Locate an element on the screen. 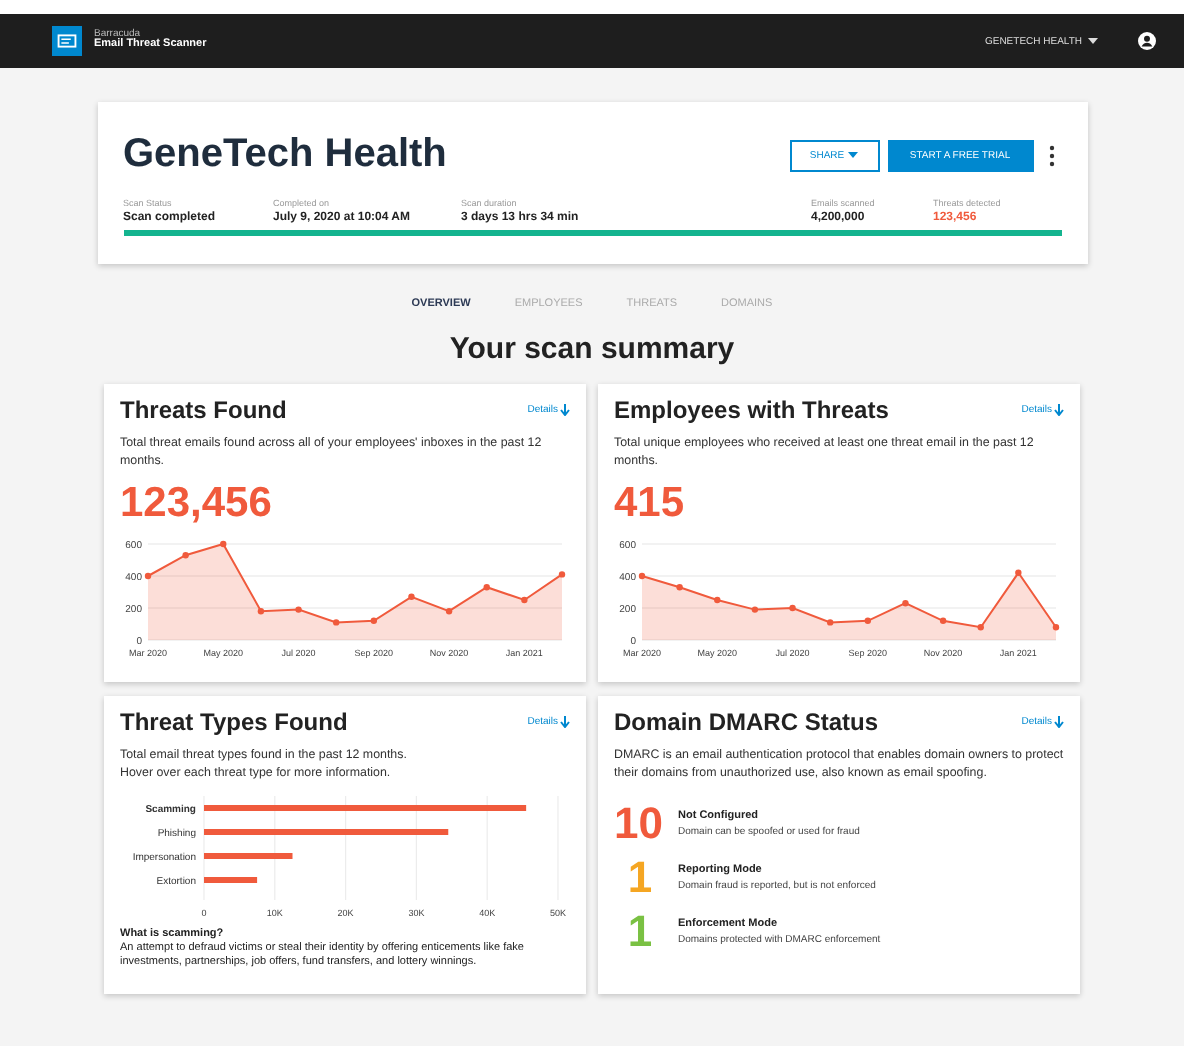  company-title: GeneTech Health is located at coordinates (285, 155).